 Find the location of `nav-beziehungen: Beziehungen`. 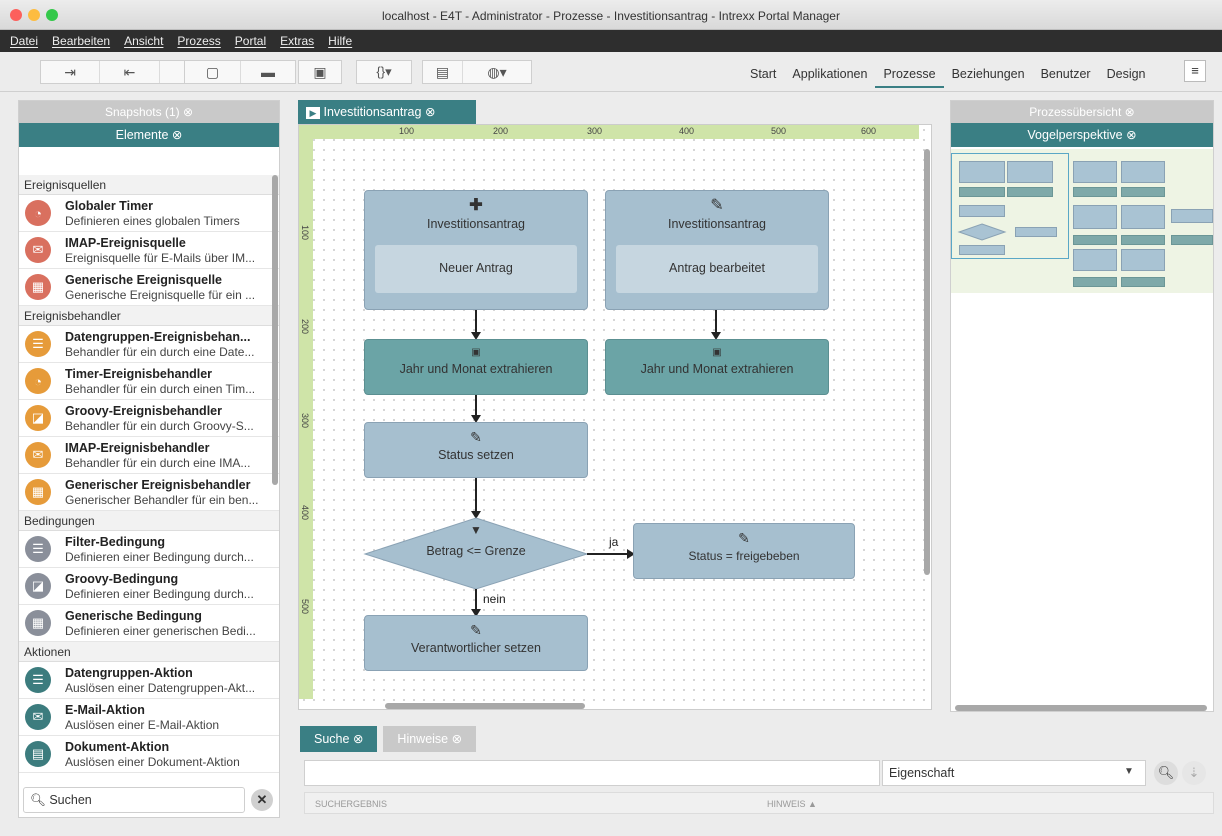

nav-beziehungen: Beziehungen is located at coordinates (988, 77).